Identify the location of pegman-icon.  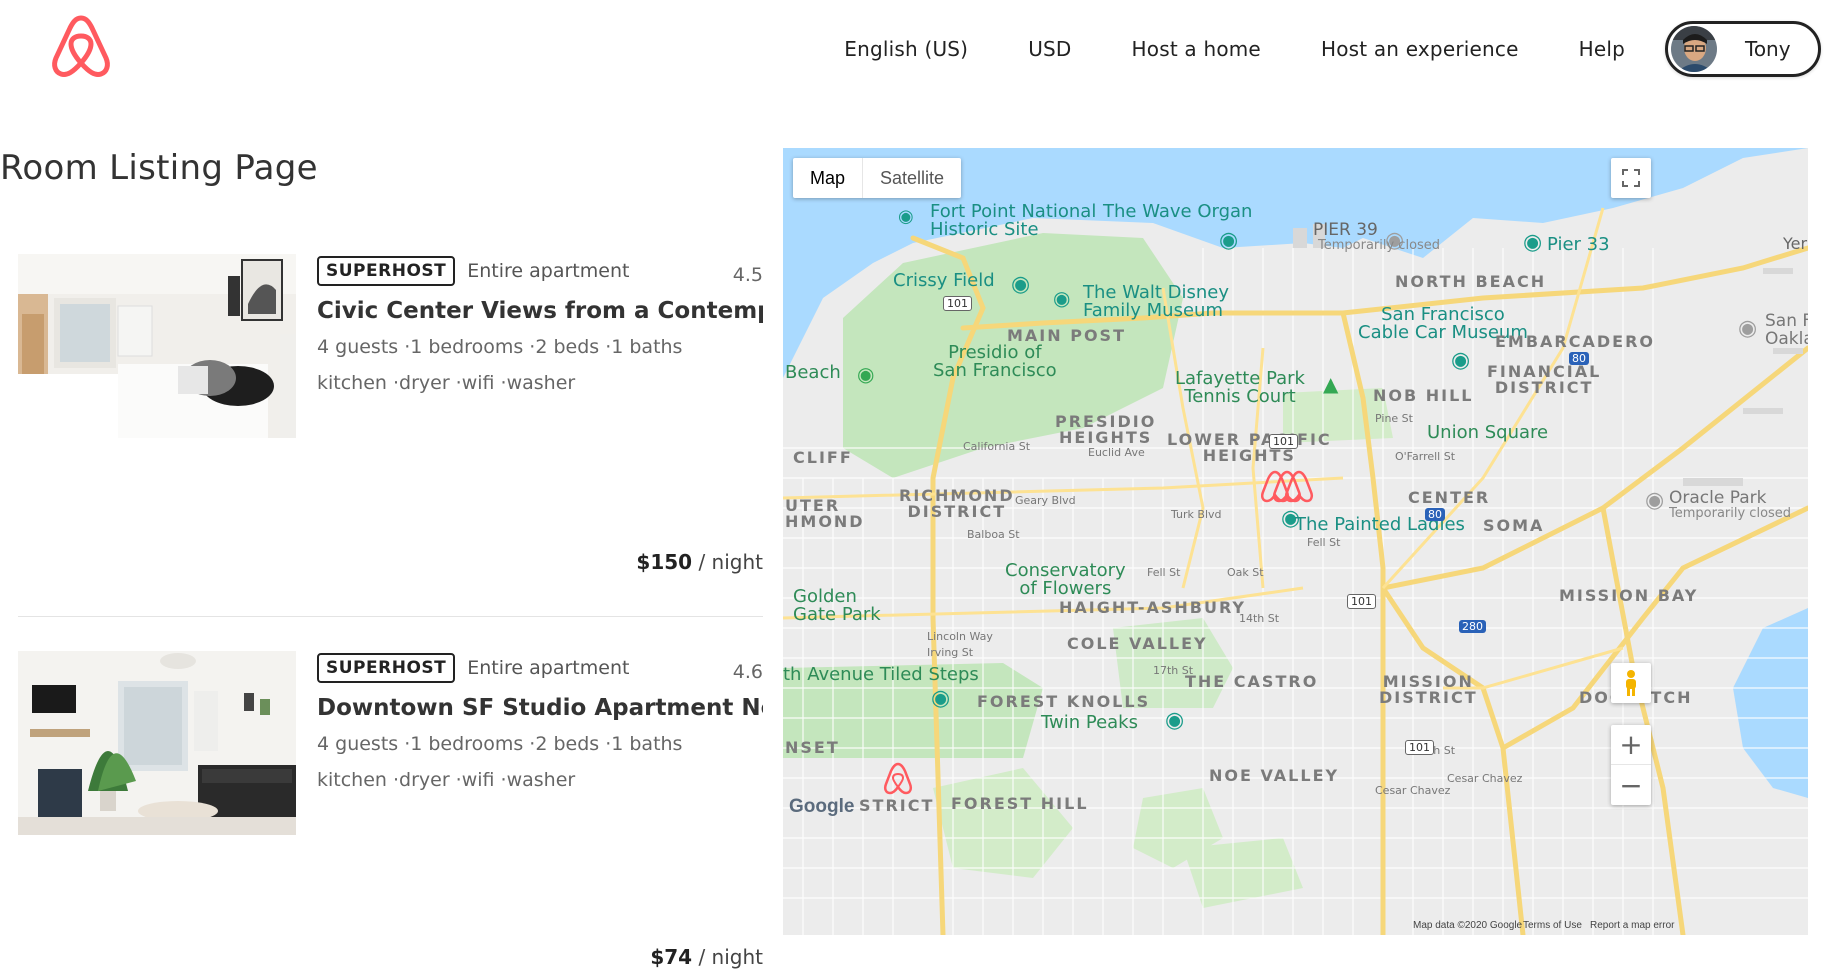
(1631, 683).